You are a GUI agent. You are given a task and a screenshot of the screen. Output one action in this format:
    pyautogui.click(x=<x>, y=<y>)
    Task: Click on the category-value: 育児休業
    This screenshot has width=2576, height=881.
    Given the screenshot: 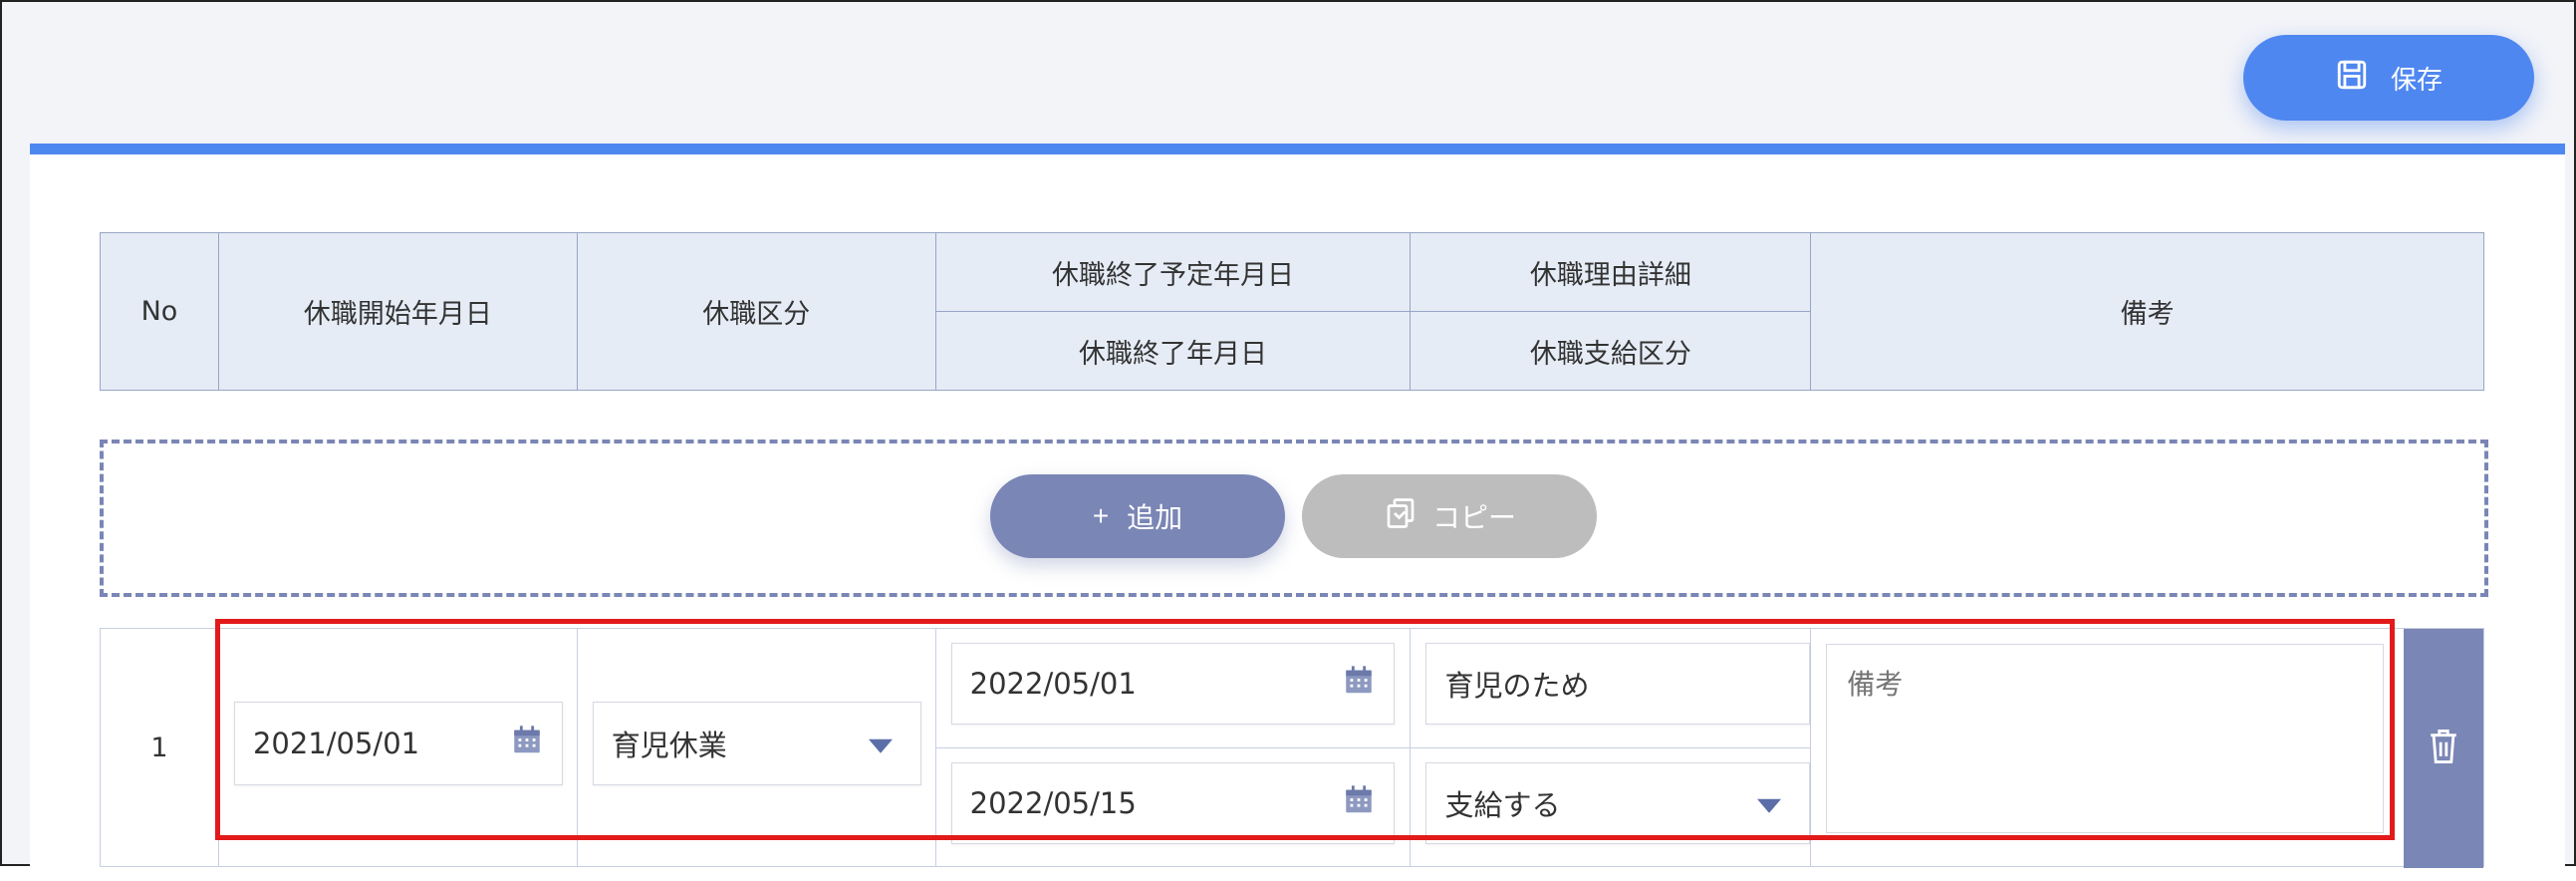 What is the action you would take?
    pyautogui.click(x=669, y=746)
    